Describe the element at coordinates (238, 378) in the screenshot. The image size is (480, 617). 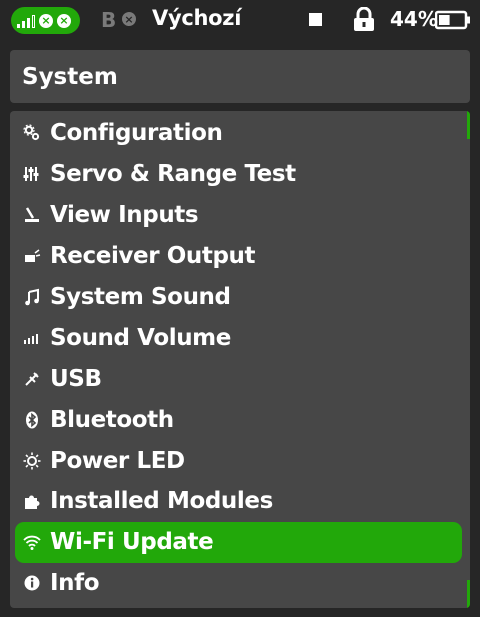
I see `menu-item-usb: USB` at that location.